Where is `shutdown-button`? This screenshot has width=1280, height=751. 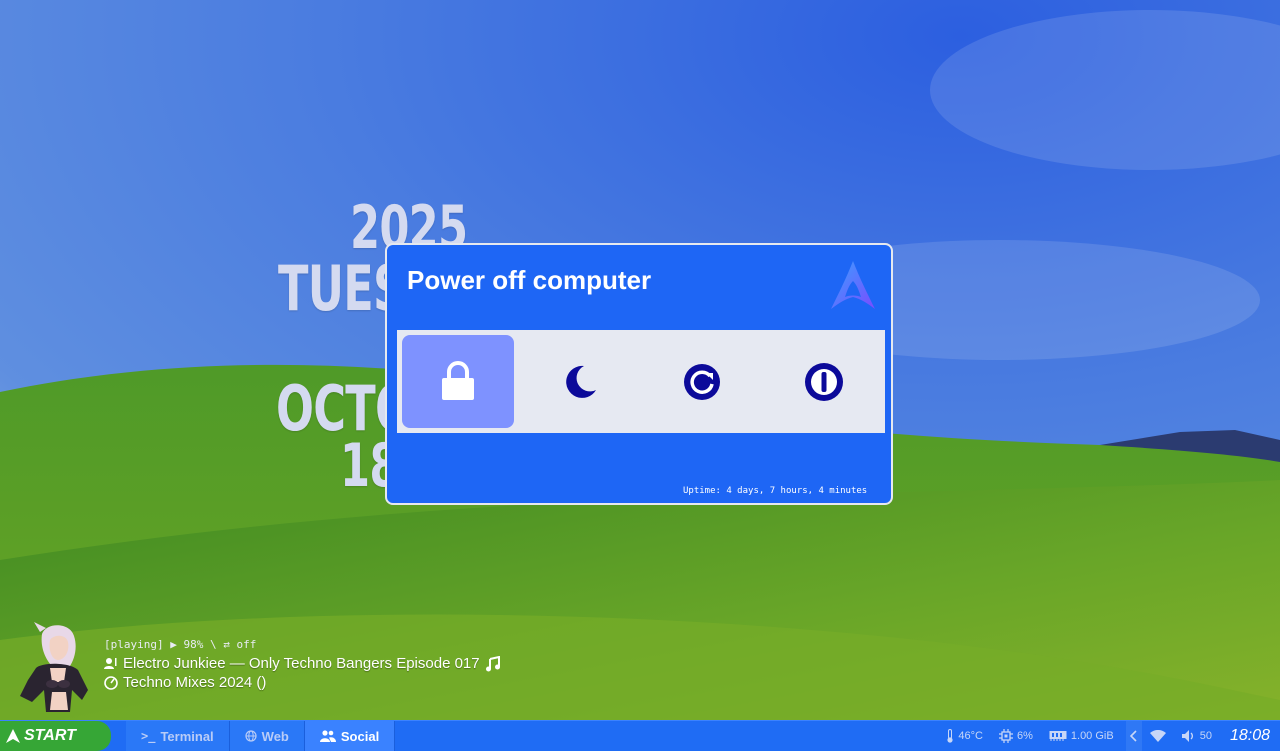 shutdown-button is located at coordinates (824, 381).